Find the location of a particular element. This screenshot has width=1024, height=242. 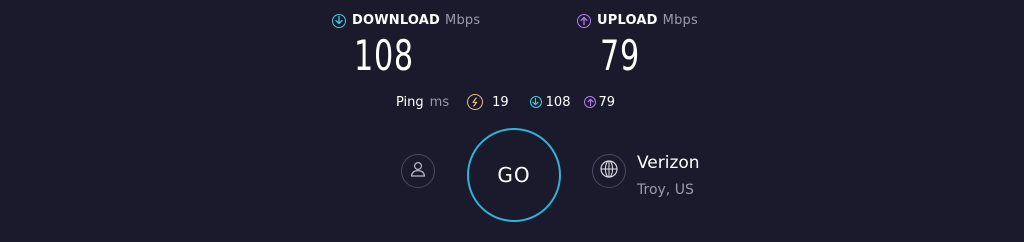

download-unit: Mbps is located at coordinates (463, 20).